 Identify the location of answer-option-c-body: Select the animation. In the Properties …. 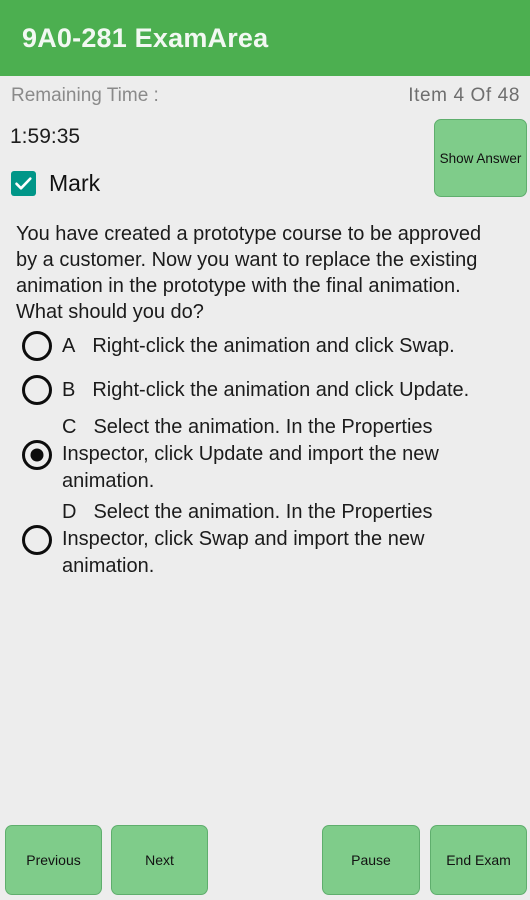
(250, 454).